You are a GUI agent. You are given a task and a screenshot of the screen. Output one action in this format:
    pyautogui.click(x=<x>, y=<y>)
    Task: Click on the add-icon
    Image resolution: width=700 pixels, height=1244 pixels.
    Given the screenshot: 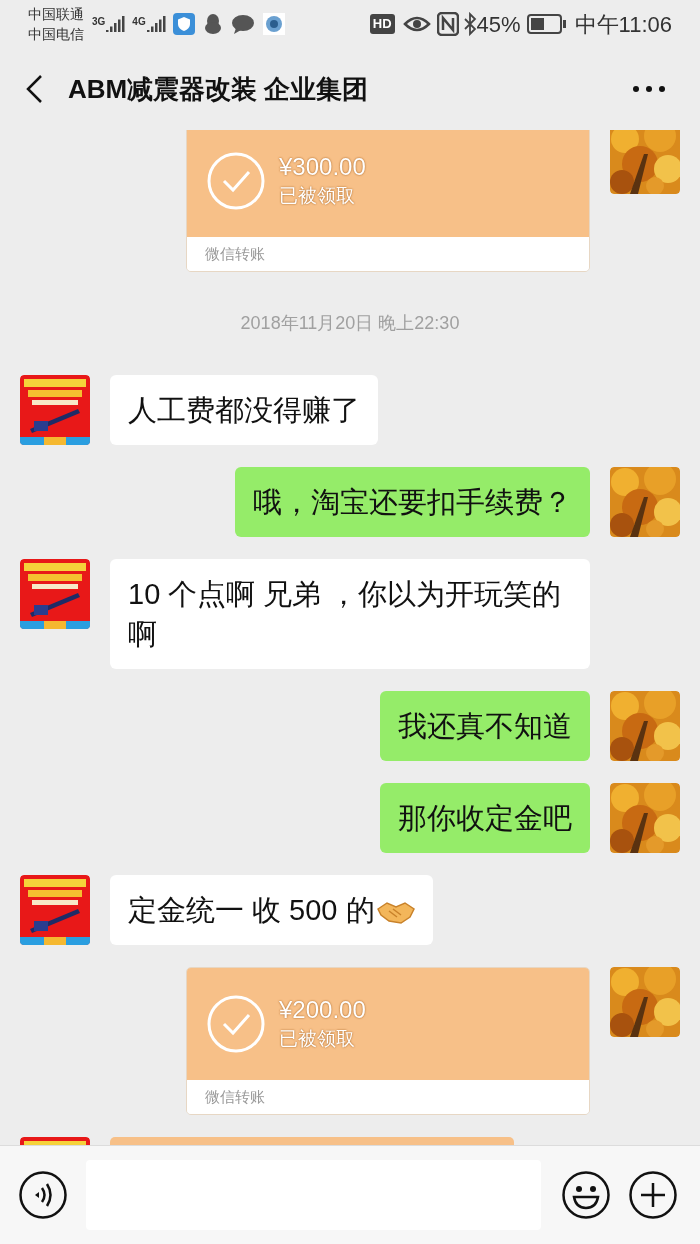 What is the action you would take?
    pyautogui.click(x=653, y=1195)
    